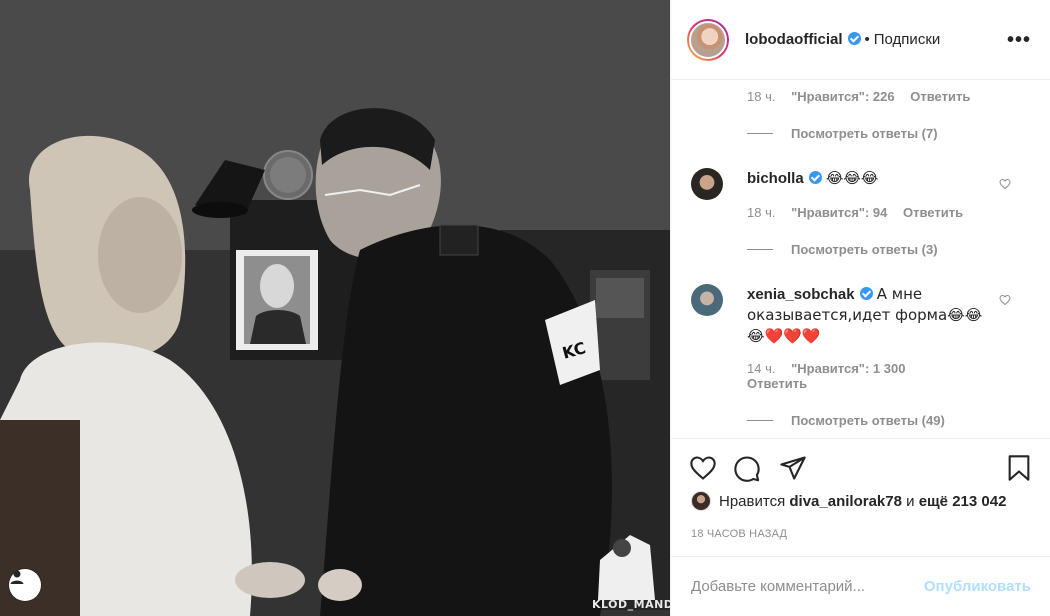 Image resolution: width=1050 pixels, height=616 pixels. What do you see at coordinates (977, 586) in the screenshot?
I see `publish-button: Опубликовать` at bounding box center [977, 586].